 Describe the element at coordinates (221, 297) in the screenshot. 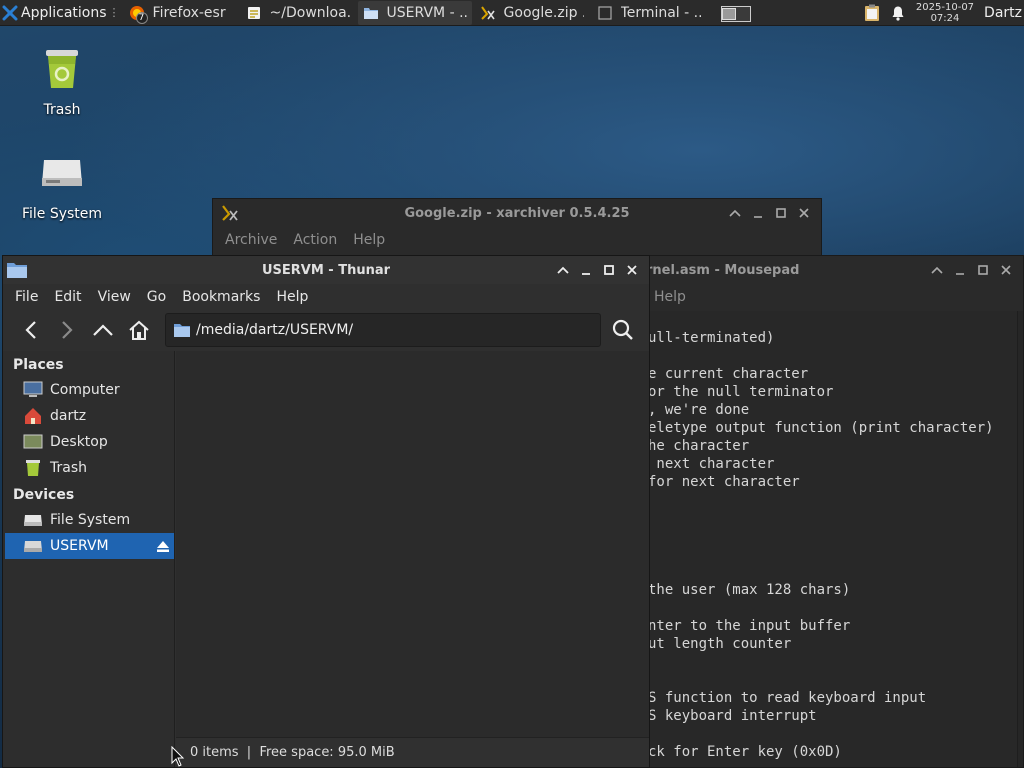

I see `menu-bookmarks: Bookmarks` at that location.